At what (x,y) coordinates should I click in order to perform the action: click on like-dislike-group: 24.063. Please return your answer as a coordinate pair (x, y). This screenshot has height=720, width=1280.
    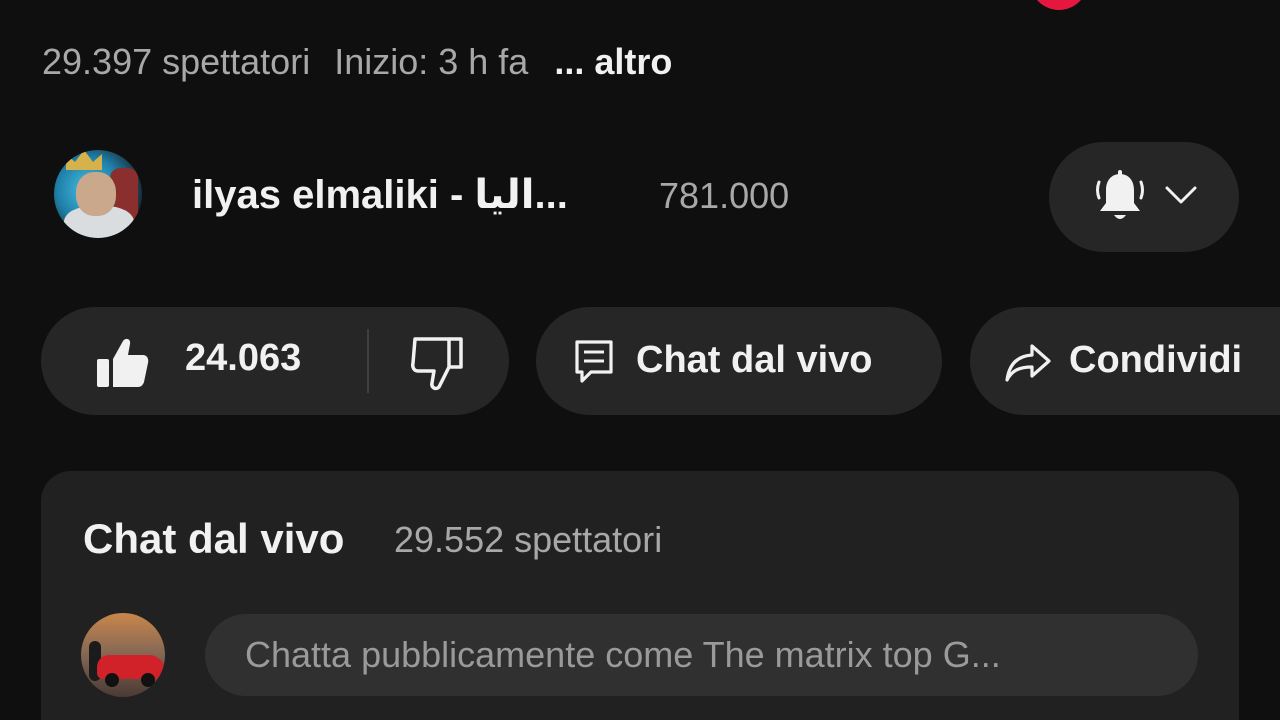
    Looking at the image, I should click on (275, 361).